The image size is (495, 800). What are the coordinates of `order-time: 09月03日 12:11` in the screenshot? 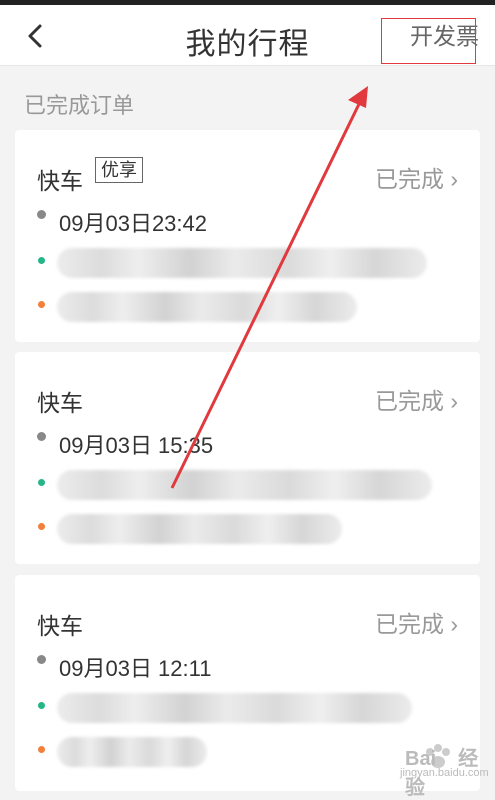 It's located at (135, 668).